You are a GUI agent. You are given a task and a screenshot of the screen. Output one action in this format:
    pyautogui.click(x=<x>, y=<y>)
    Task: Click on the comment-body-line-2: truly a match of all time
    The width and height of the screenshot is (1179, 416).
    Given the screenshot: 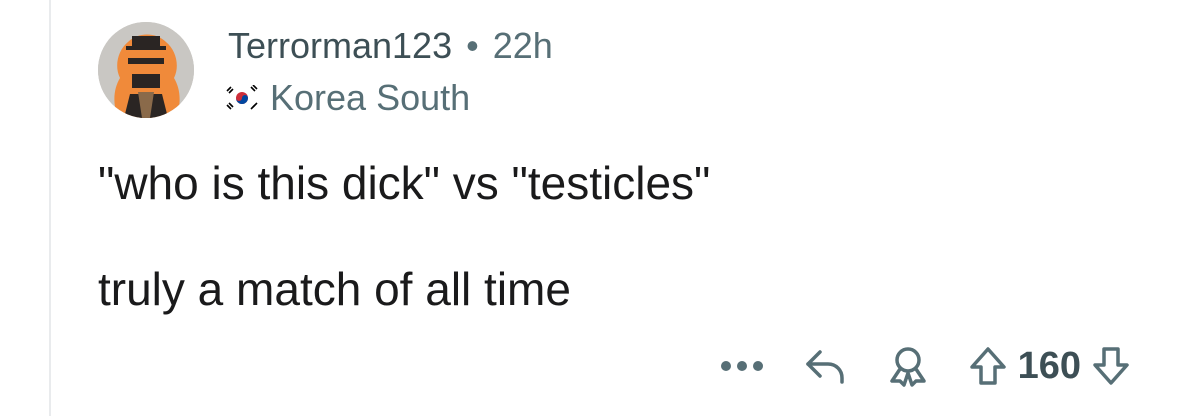 What is the action you would take?
    pyautogui.click(x=334, y=289)
    